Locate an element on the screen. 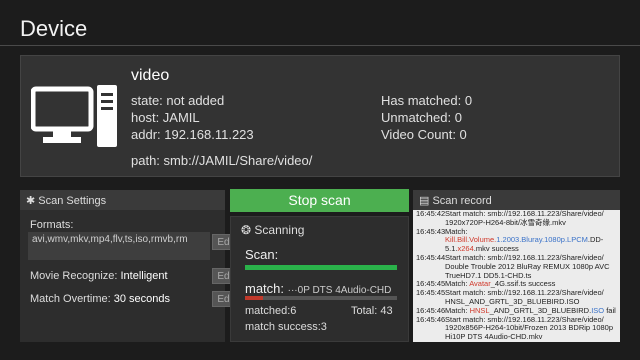 Image resolution: width=640 pixels, height=360 pixels. scan-record-title: Scan record is located at coordinates (462, 201).